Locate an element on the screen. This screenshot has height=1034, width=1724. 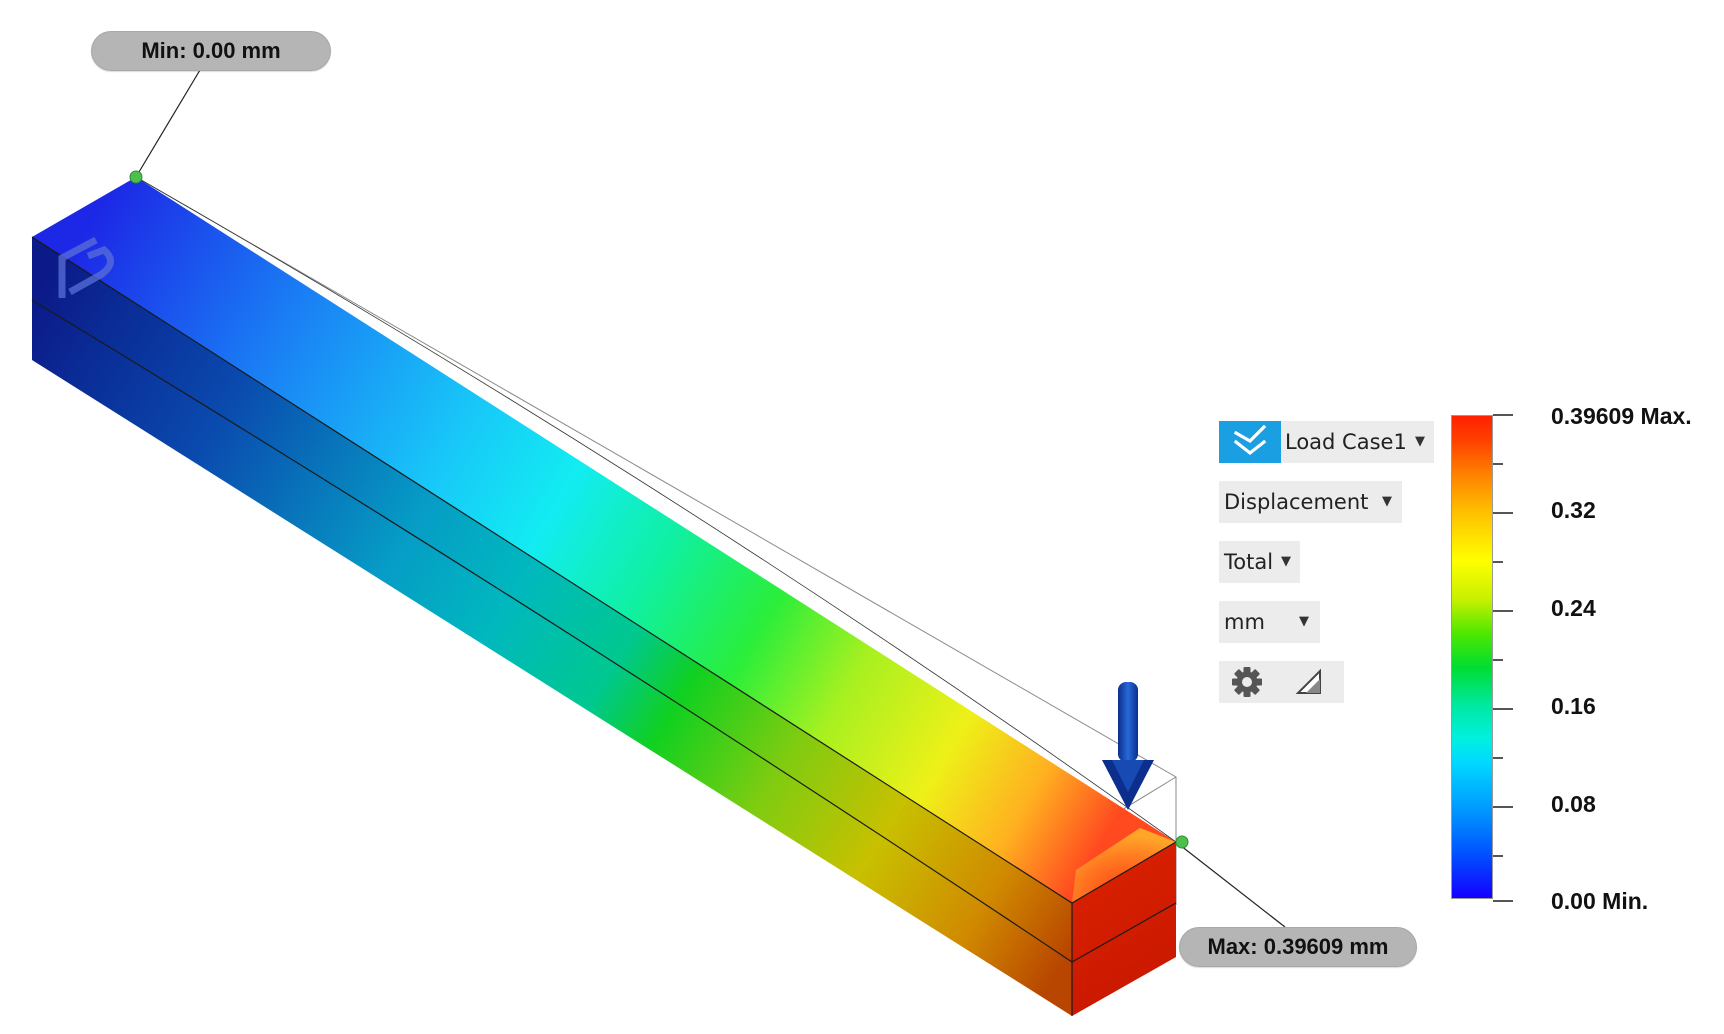
legend-label: 0.08 is located at coordinates (1573, 804).